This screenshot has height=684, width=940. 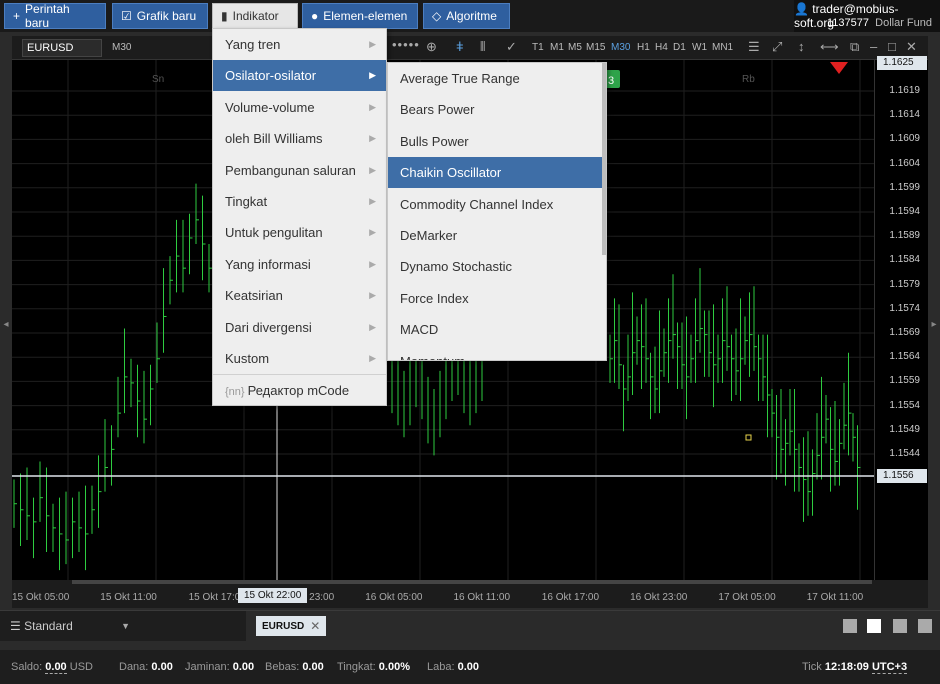 What do you see at coordinates (247, 358) in the screenshot?
I see `menu-item-label: Kustom` at bounding box center [247, 358].